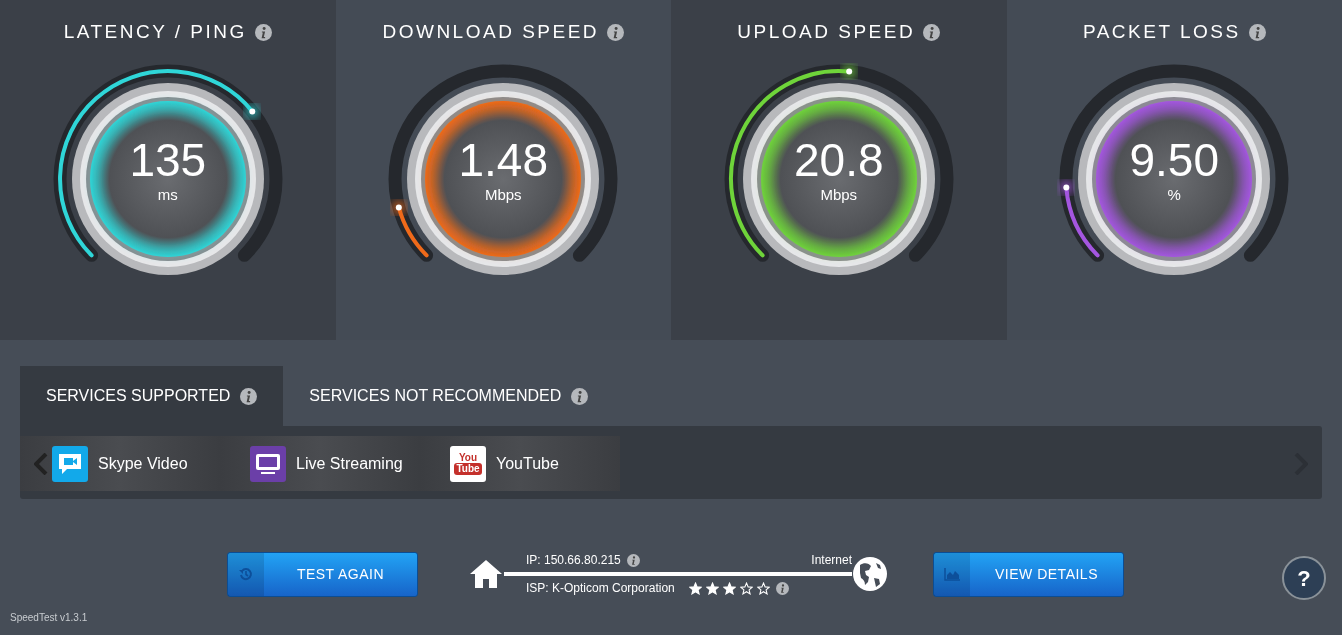 The height and width of the screenshot is (635, 1342). I want to click on gauge-unit: ms, so click(167, 194).